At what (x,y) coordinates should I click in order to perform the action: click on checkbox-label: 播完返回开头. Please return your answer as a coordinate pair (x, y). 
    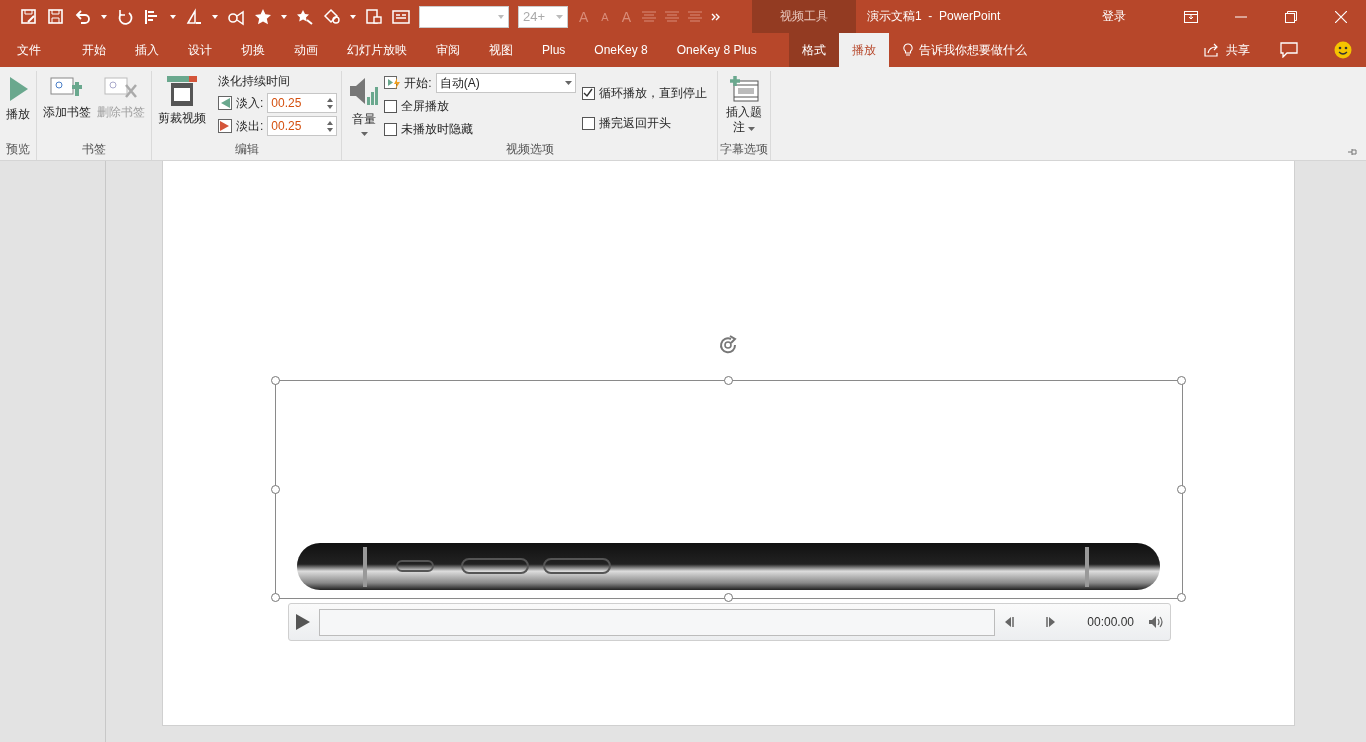
    Looking at the image, I should click on (634, 123).